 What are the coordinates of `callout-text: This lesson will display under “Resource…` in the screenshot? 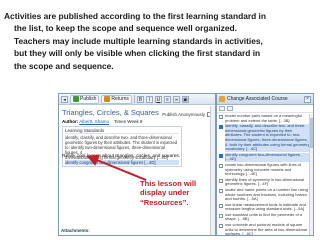 It's located at (173, 193).